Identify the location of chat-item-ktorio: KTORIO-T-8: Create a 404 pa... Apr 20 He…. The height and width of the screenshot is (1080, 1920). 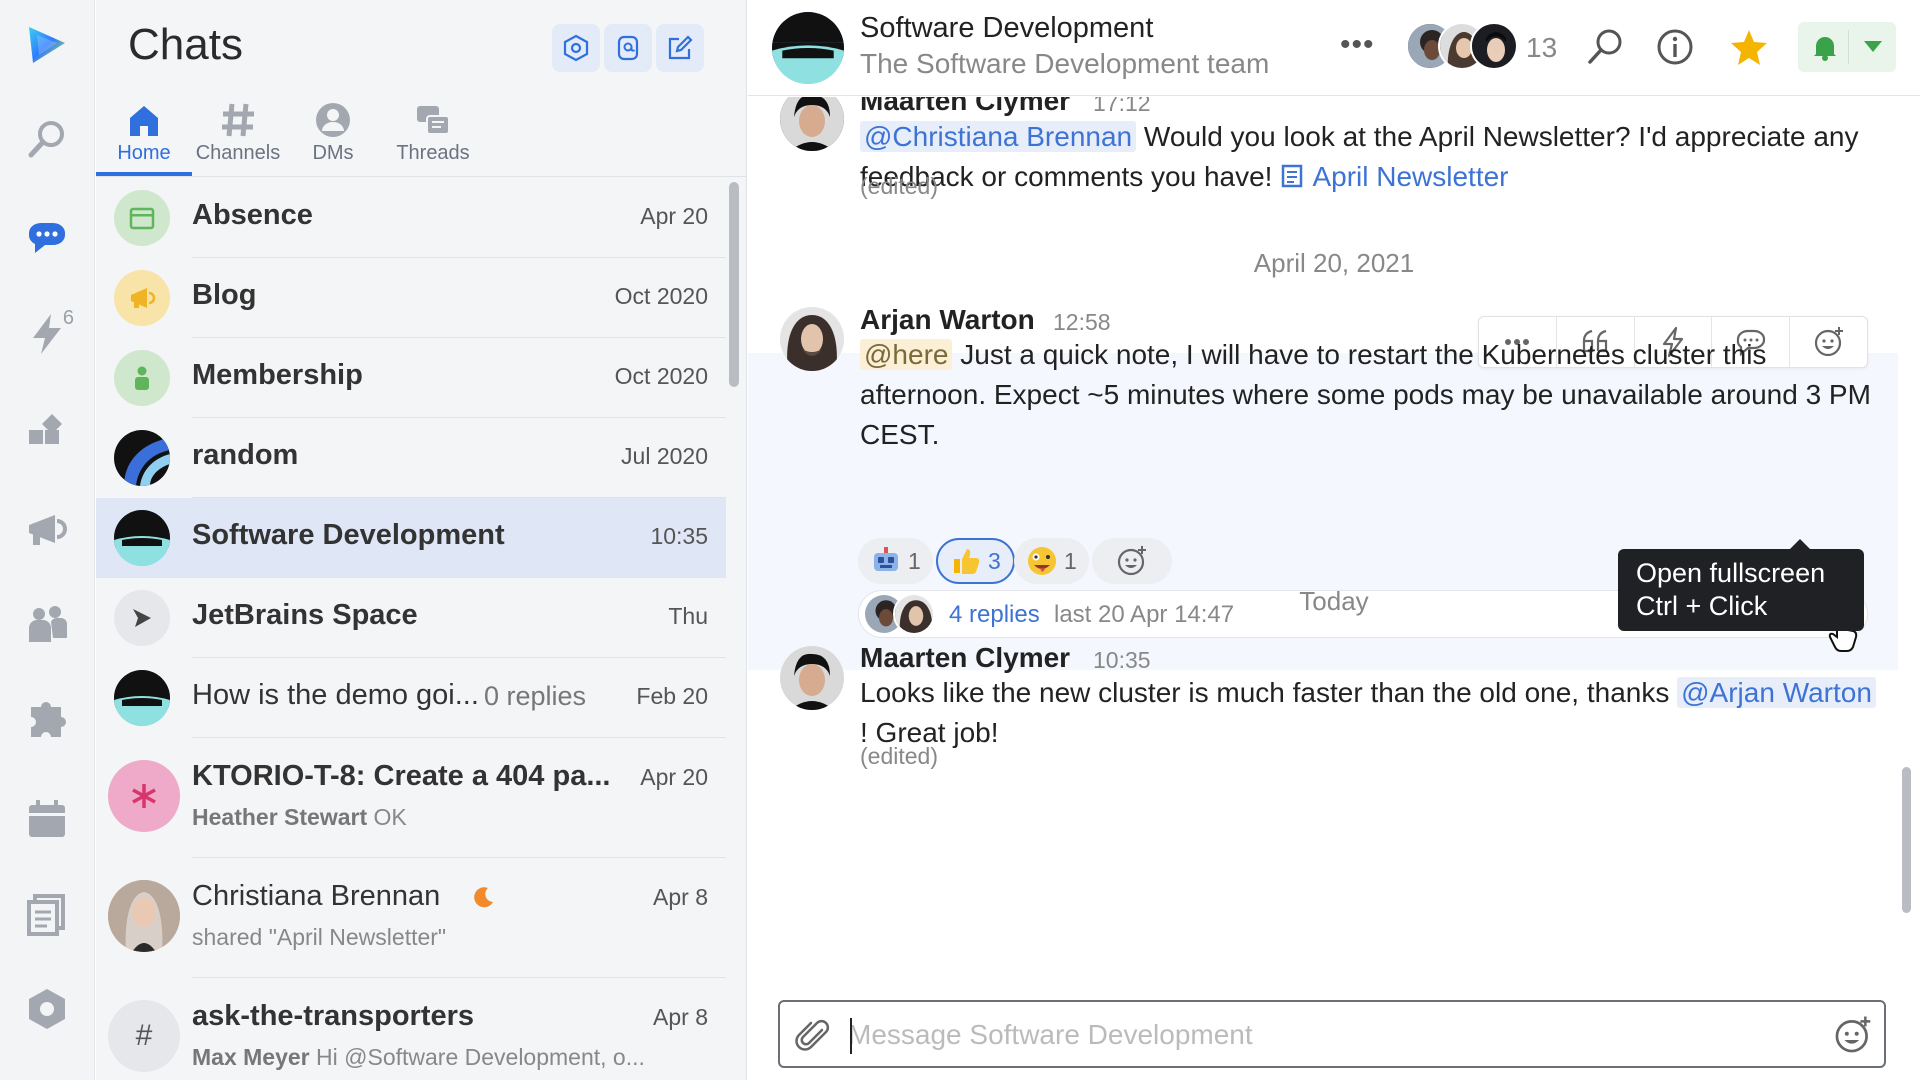
(411, 798).